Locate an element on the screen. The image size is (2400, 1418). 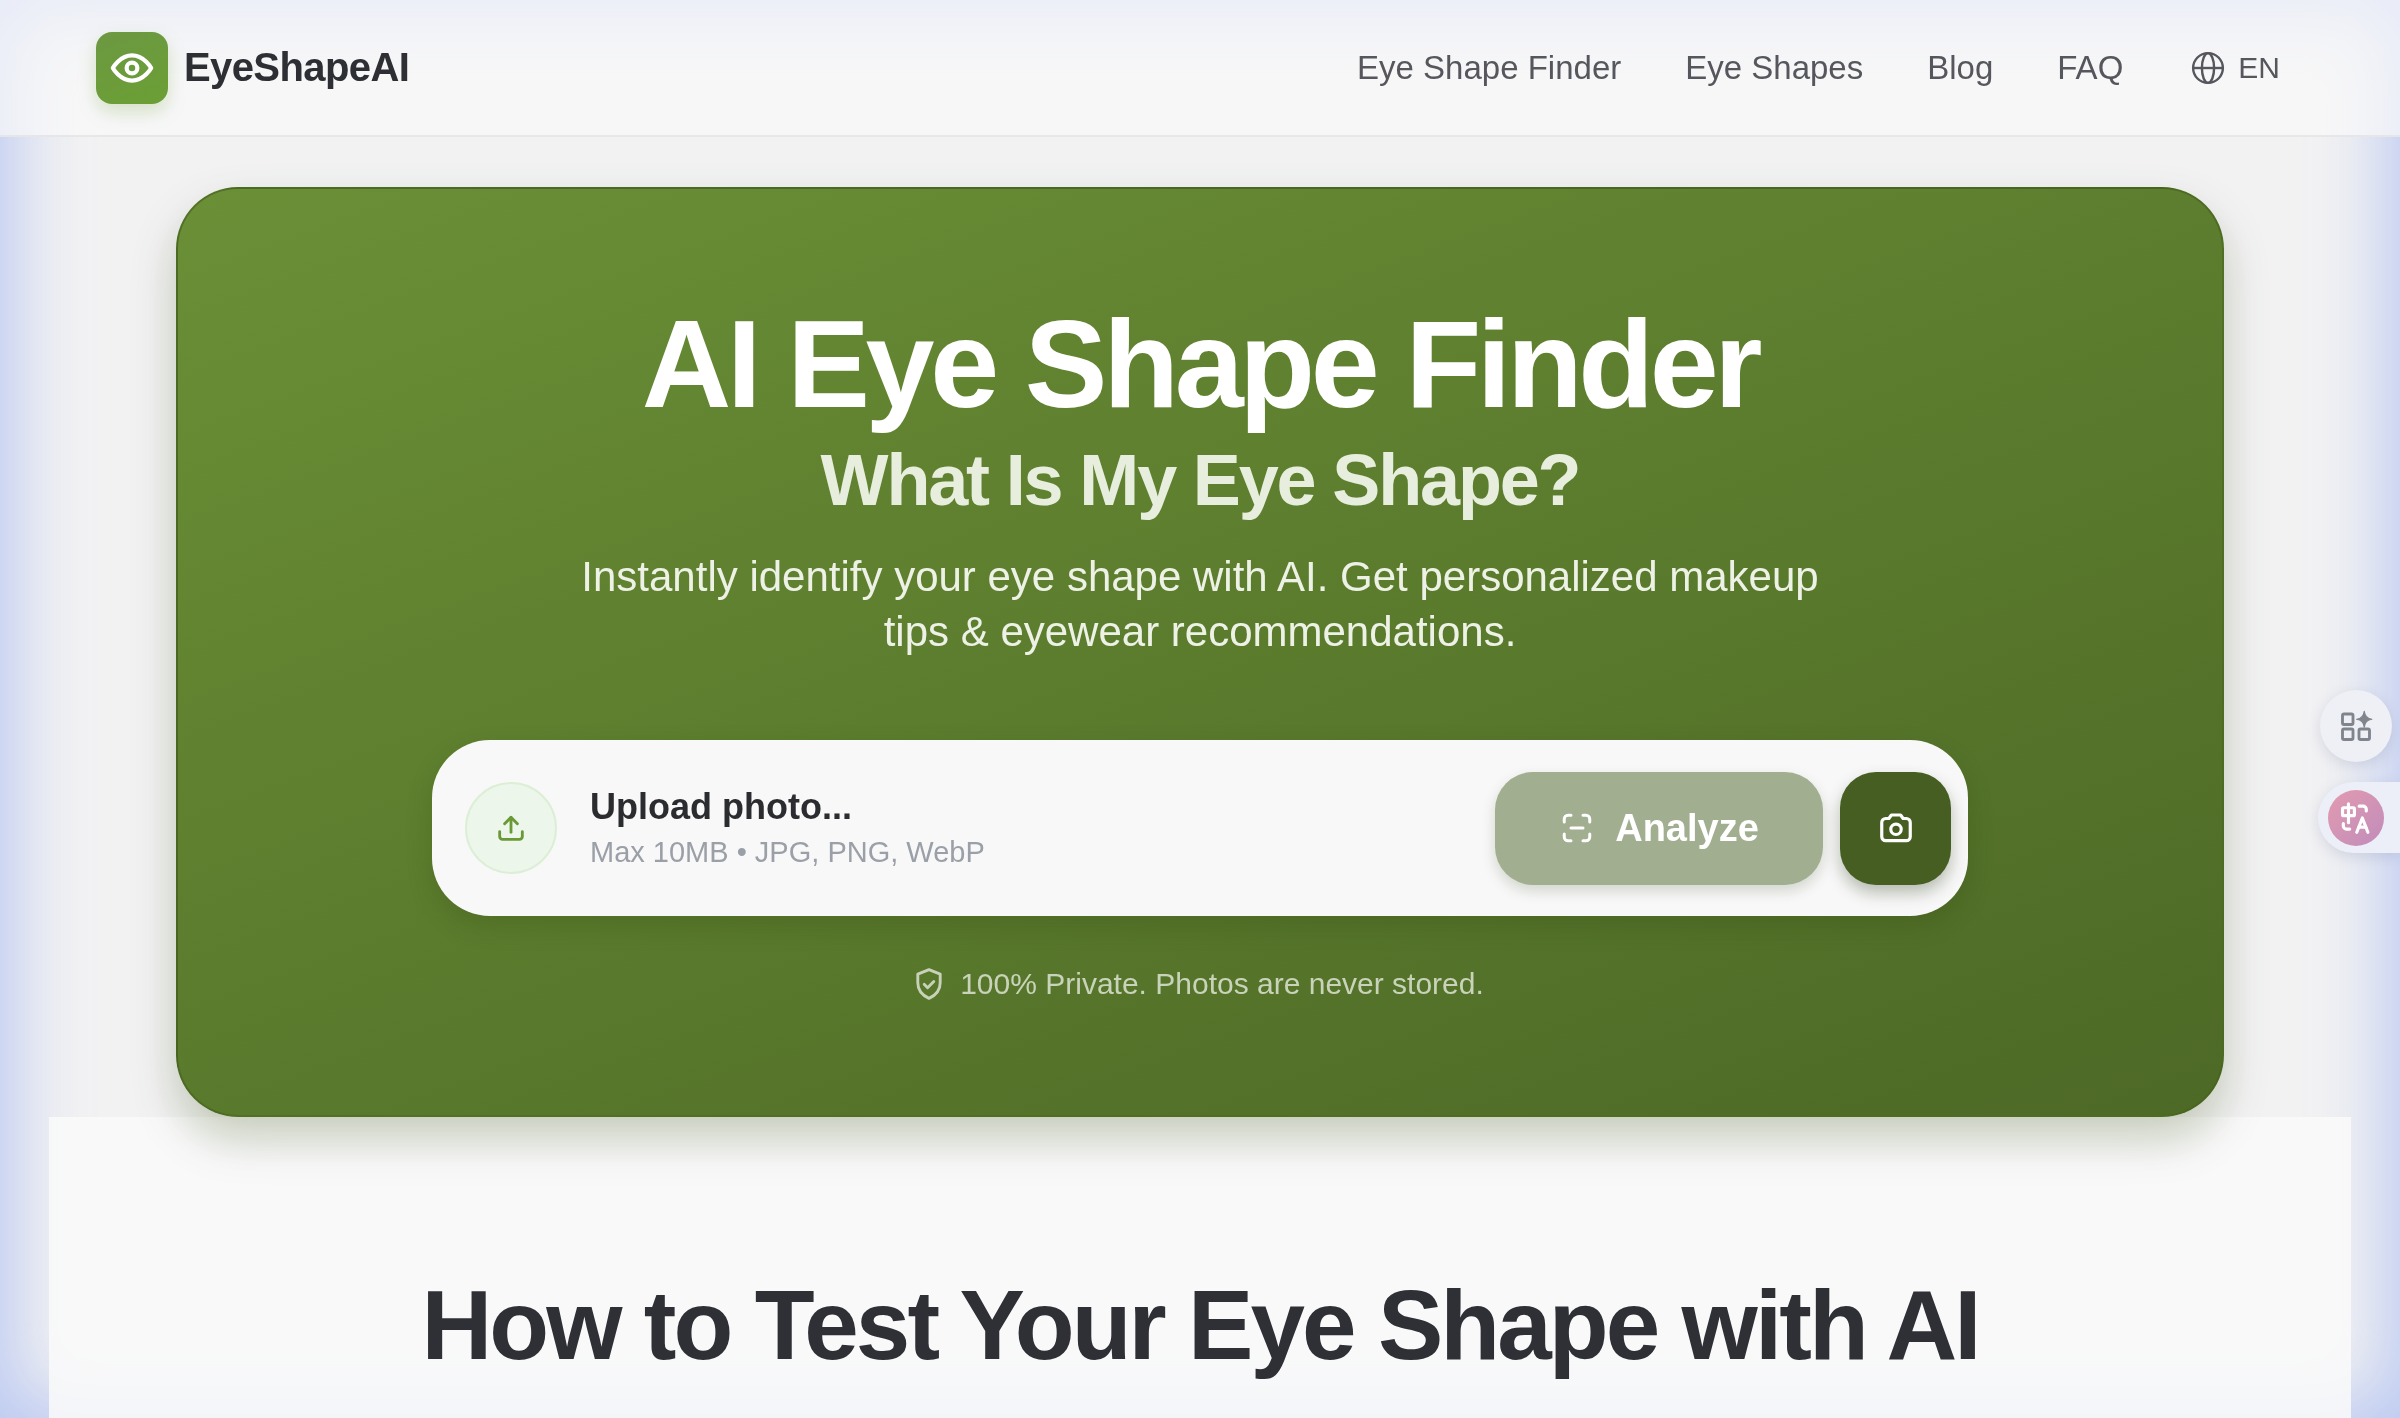
translate-icon is located at coordinates (2356, 817).